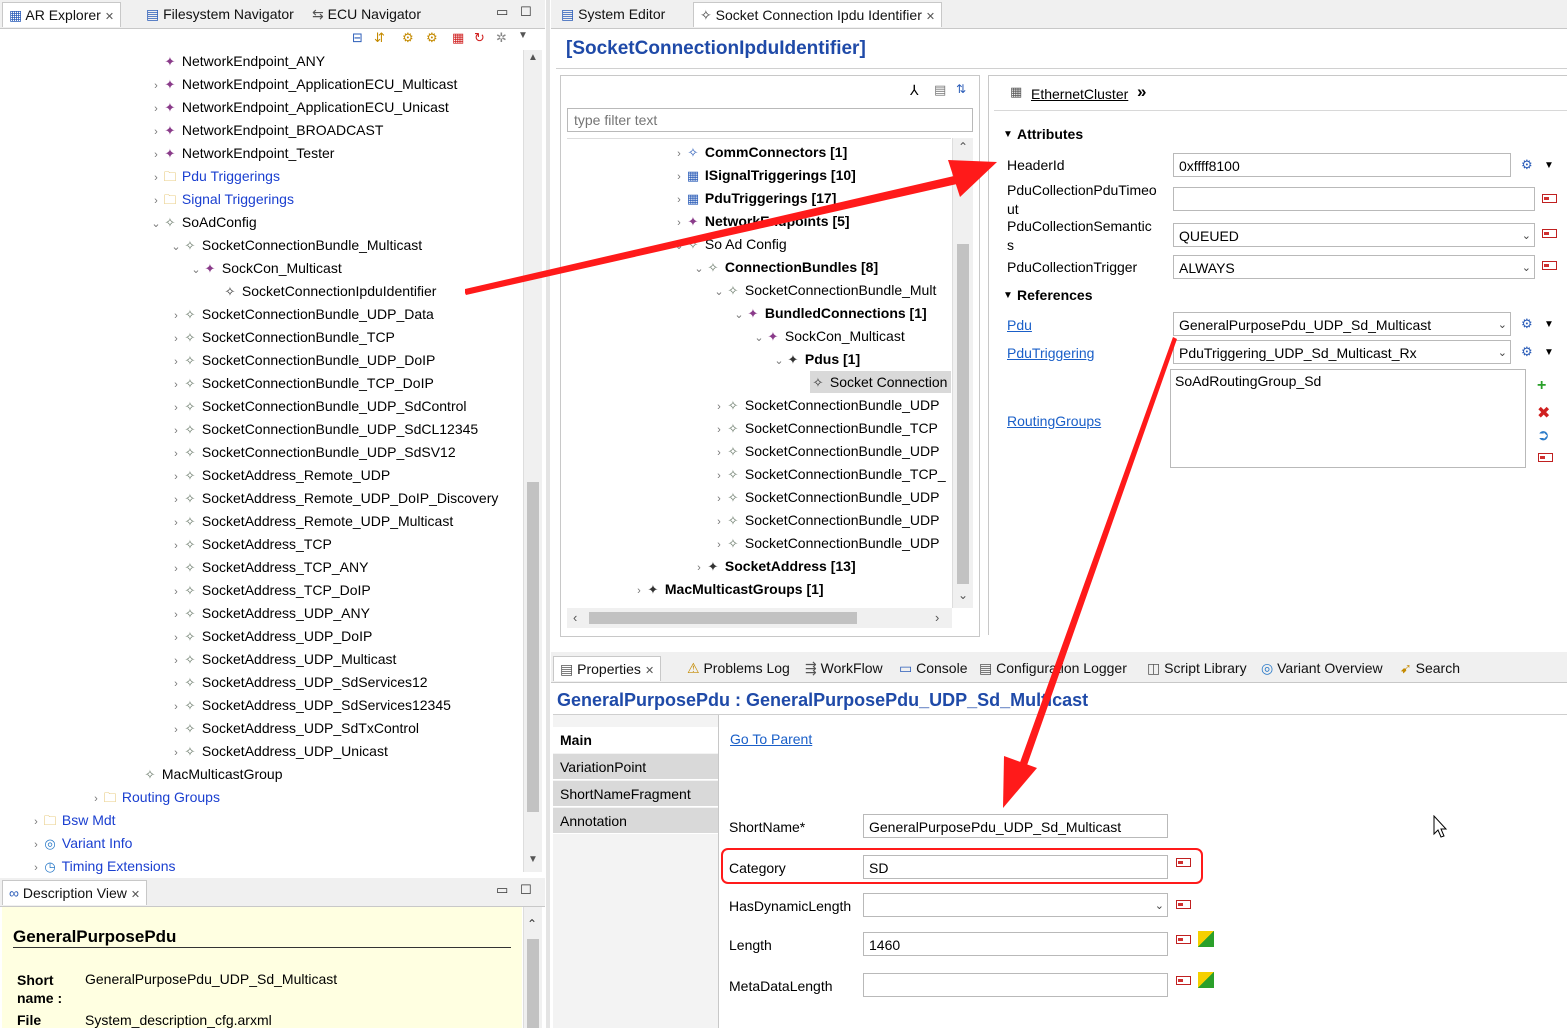 Image resolution: width=1567 pixels, height=1028 pixels. Describe the element at coordinates (501, 38) in the screenshot. I see `settings-icon: ✲` at that location.